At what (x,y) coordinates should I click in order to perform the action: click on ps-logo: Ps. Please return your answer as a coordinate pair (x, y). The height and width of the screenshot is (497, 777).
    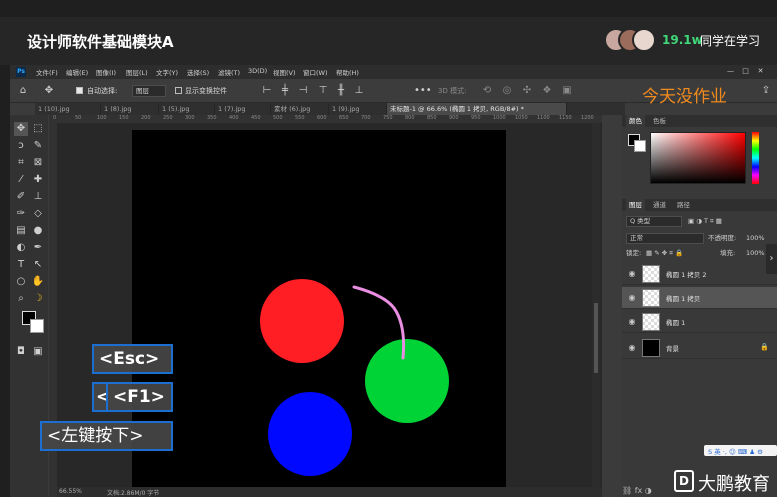
    Looking at the image, I should click on (21, 72).